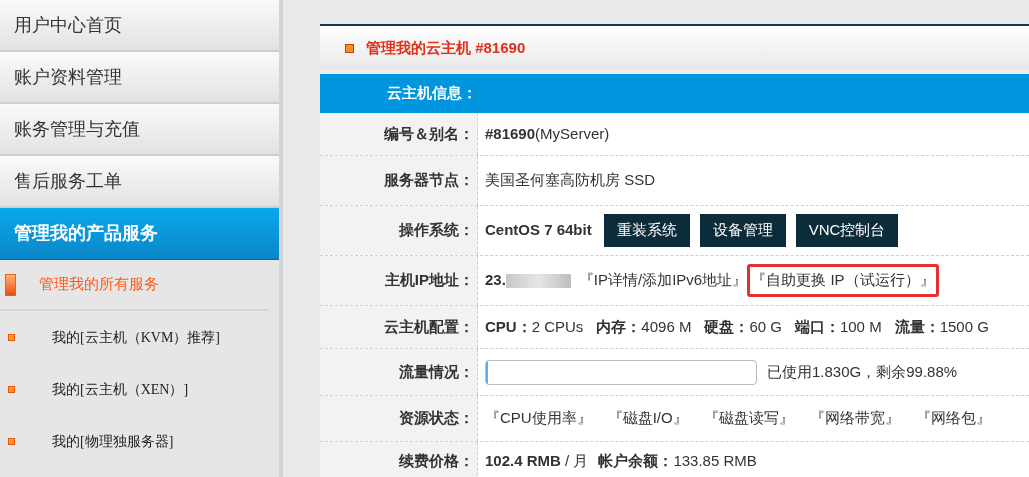  I want to click on sidebar-item: 账务管理与充值, so click(139, 130).